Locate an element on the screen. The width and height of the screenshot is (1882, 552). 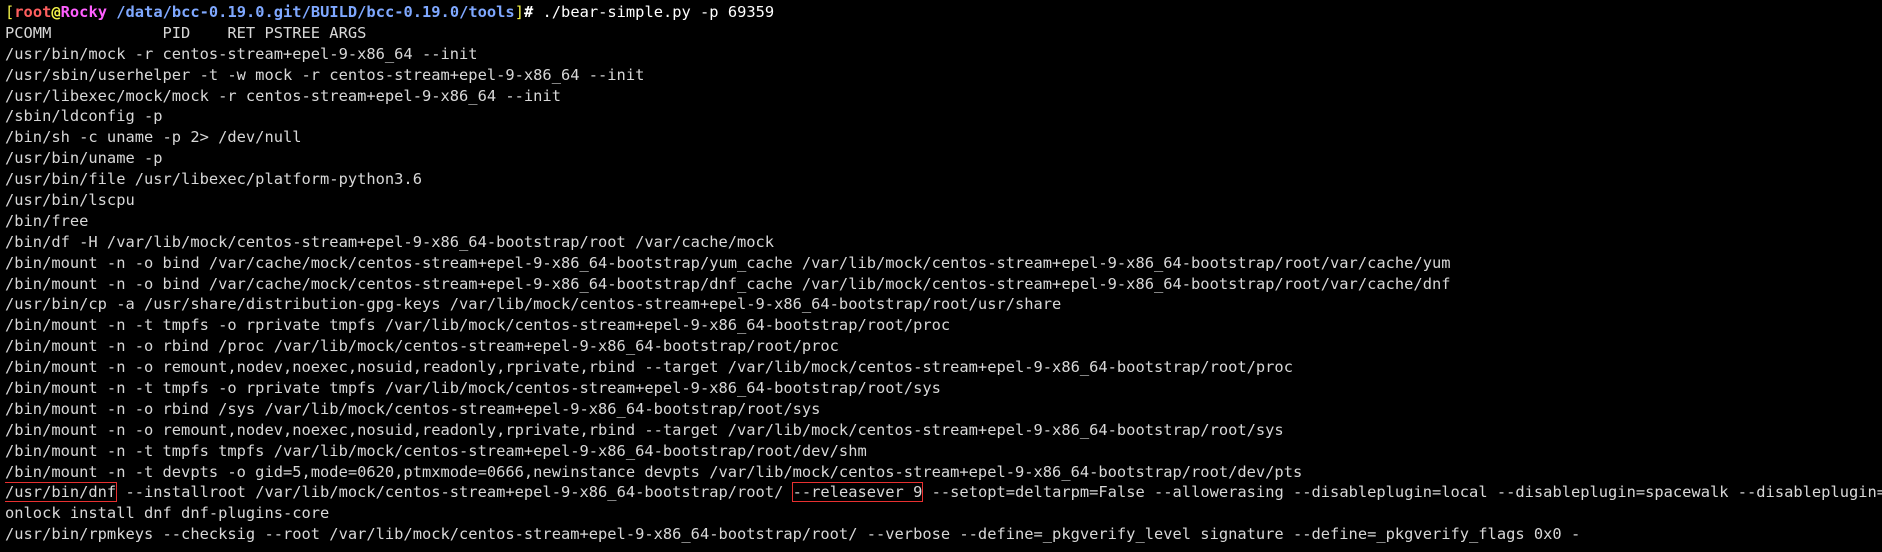
output-line: /usr/bin/uname -p is located at coordinates (84, 158).